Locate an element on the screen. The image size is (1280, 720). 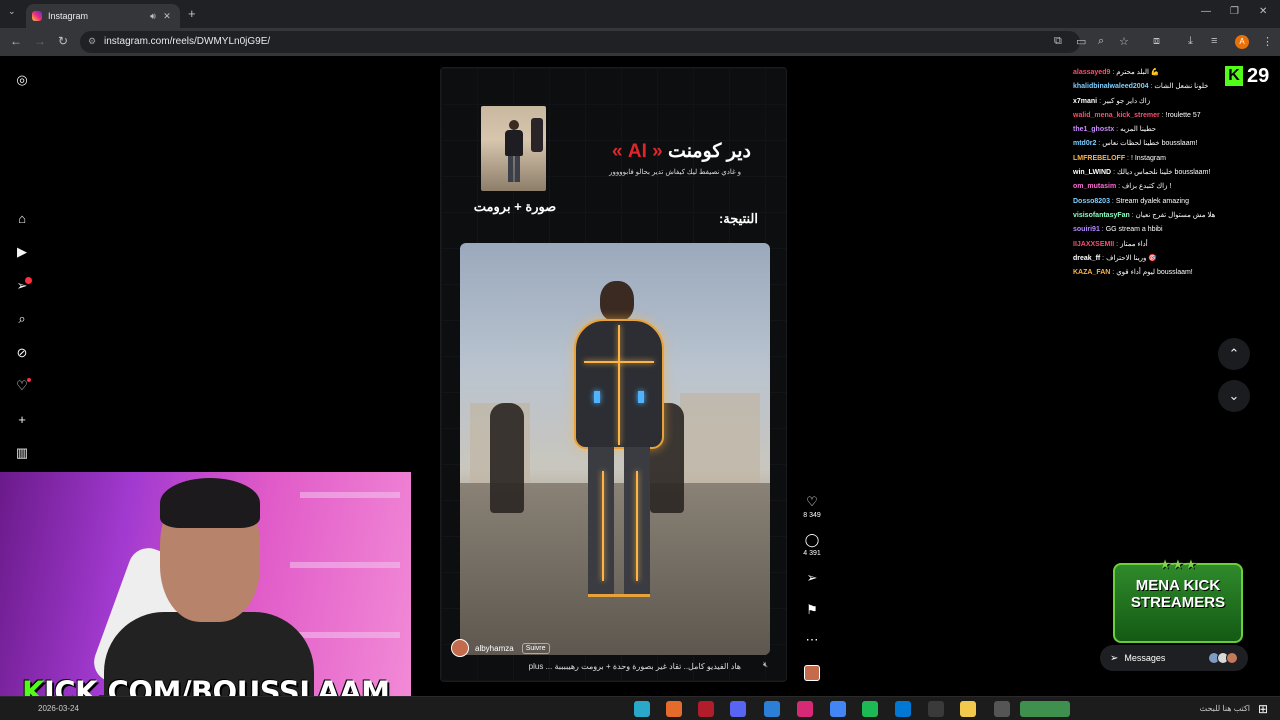
mena-kick-streamers-badge: ★ ★ ★ MENA KICK STREAMERS is located at coordinates (1178, 601).